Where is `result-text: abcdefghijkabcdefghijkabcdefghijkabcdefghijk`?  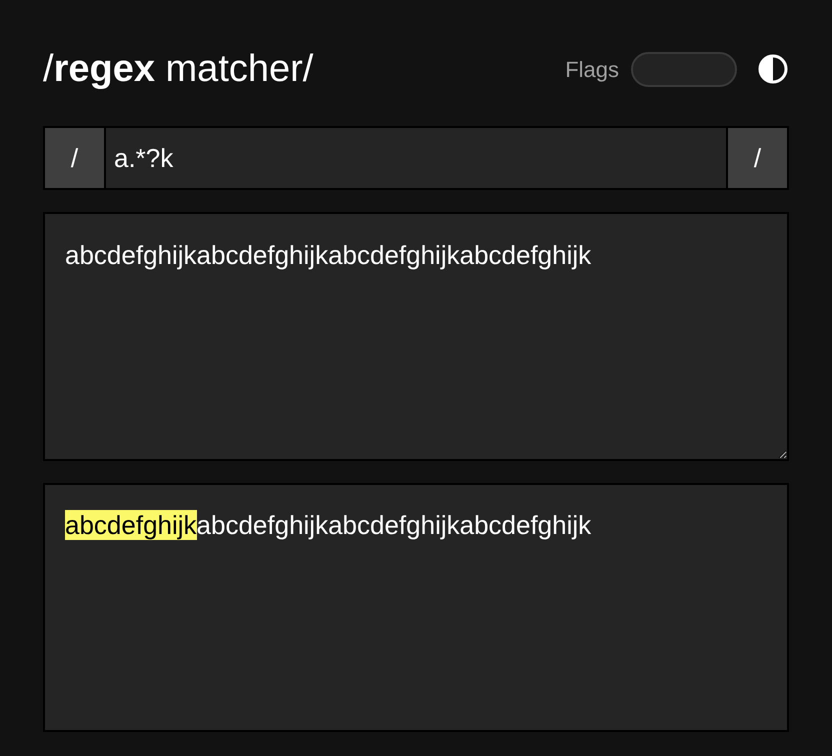
result-text: abcdefghijkabcdefghijkabcdefghijkabcdefghijk is located at coordinates (328, 525).